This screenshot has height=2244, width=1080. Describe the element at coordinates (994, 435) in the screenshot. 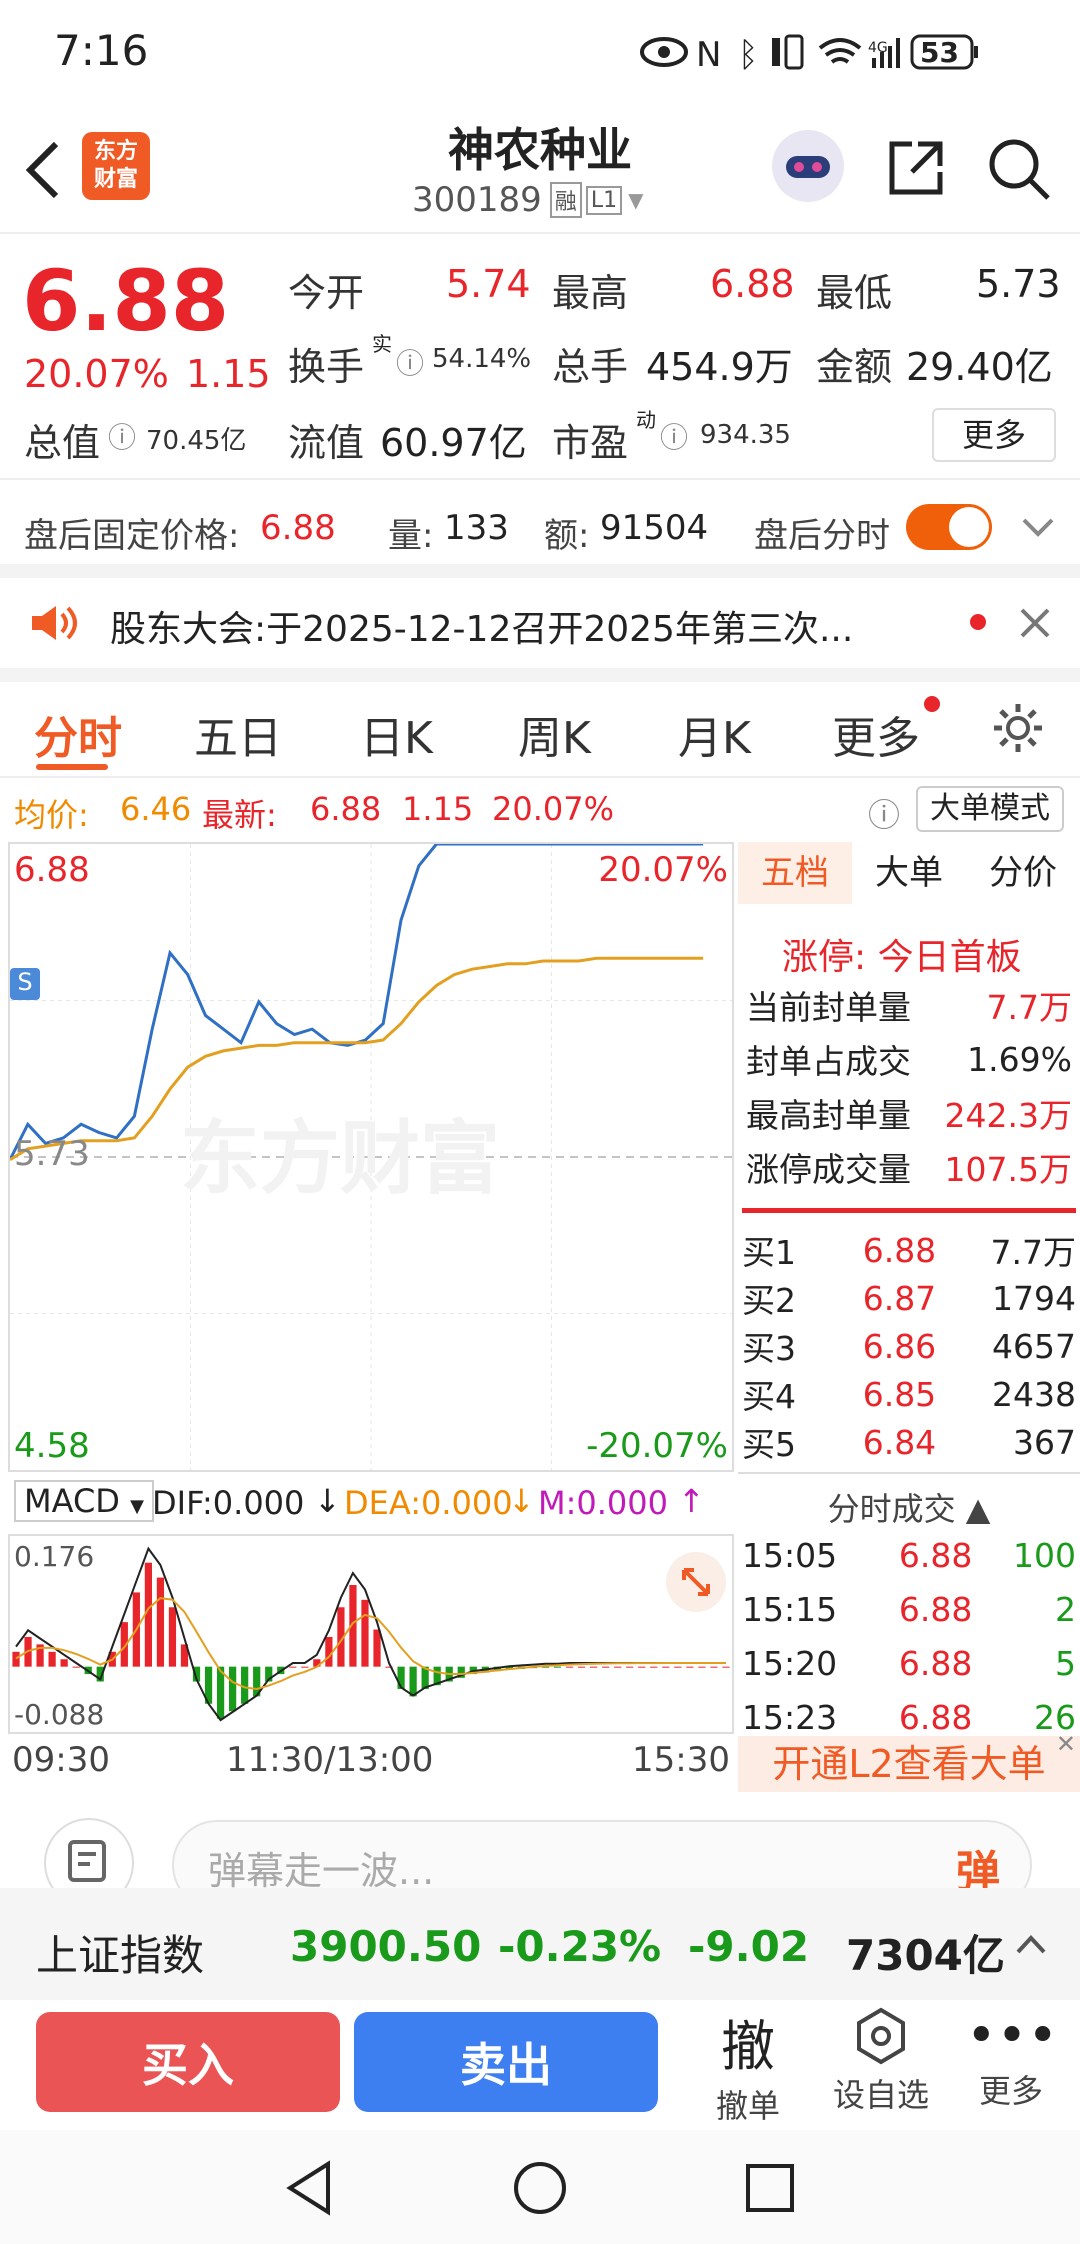

I see `more-button: 更多` at that location.